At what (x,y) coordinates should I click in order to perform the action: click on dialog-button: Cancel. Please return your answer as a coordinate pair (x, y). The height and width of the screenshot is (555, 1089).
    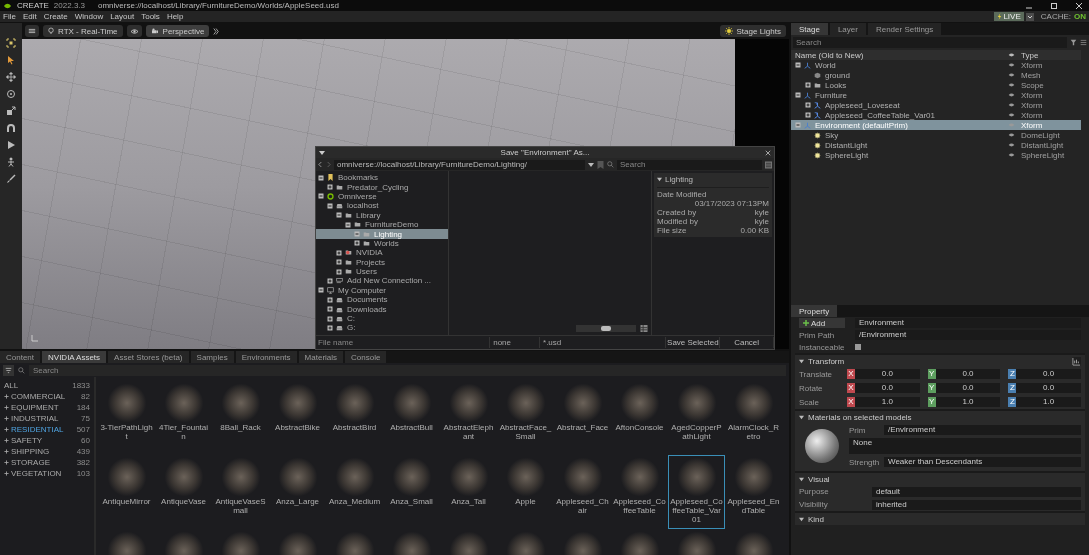
    Looking at the image, I should click on (747, 342).